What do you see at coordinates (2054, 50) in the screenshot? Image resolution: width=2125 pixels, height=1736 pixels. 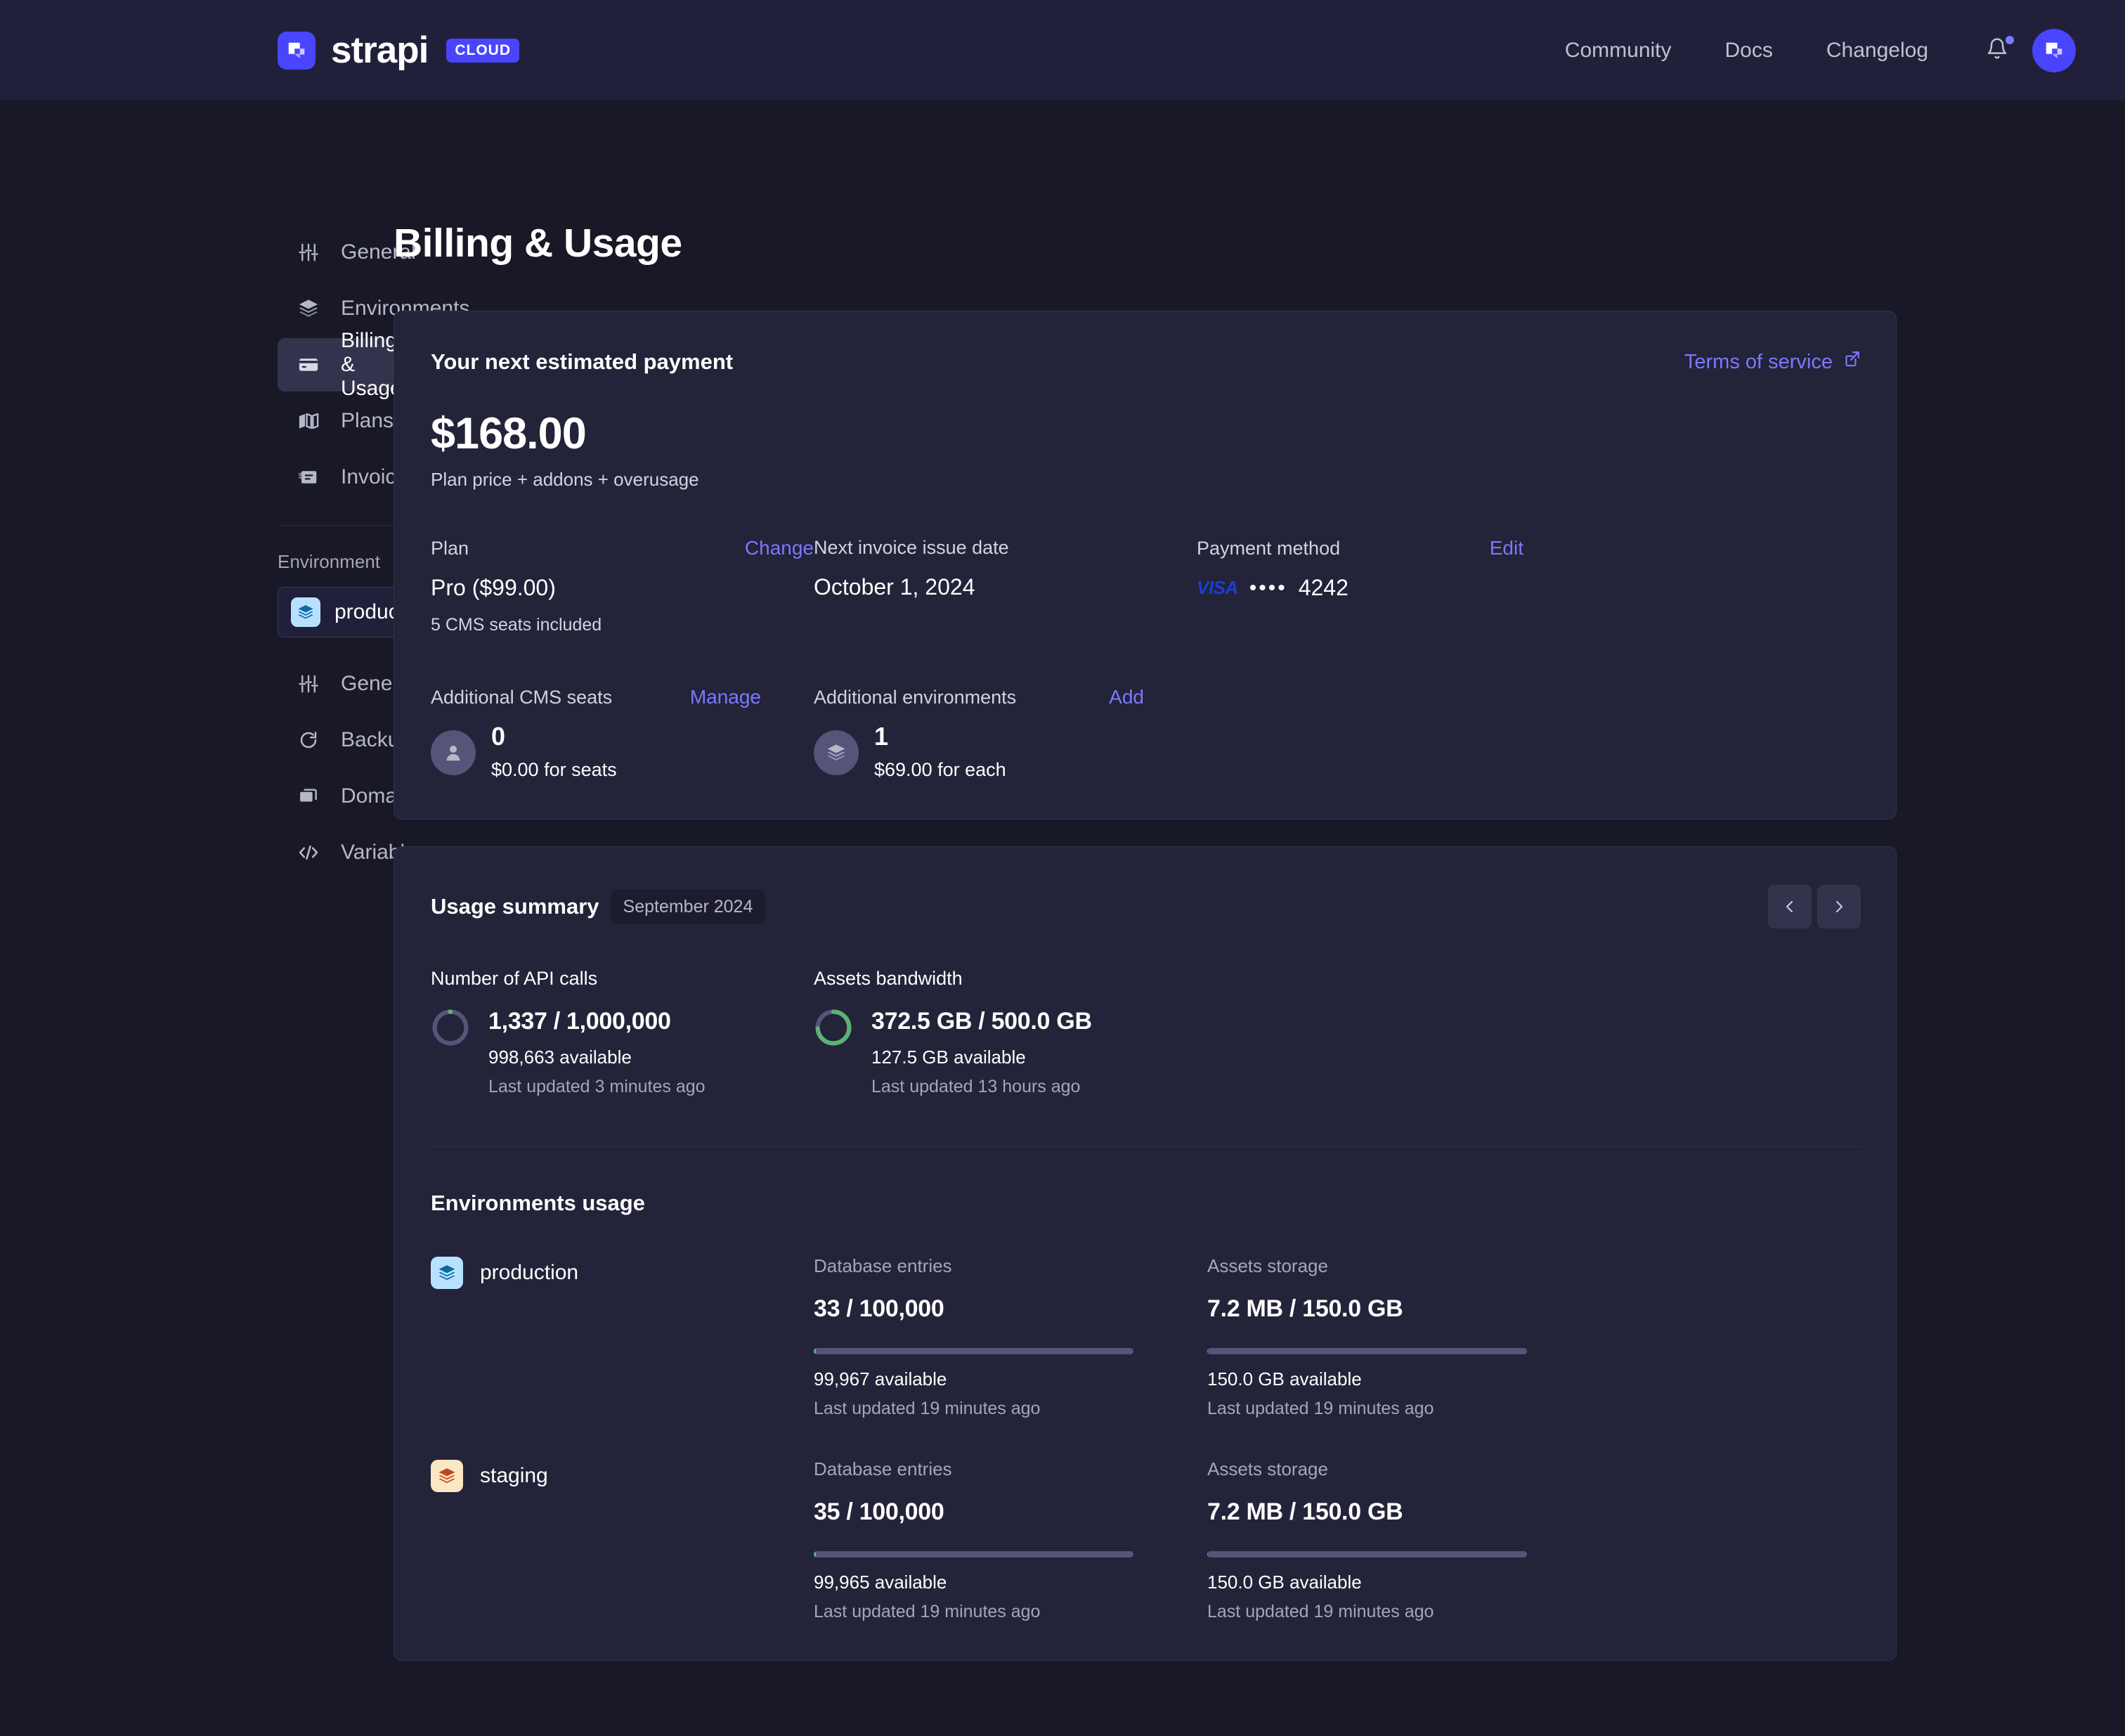 I see `avatar` at bounding box center [2054, 50].